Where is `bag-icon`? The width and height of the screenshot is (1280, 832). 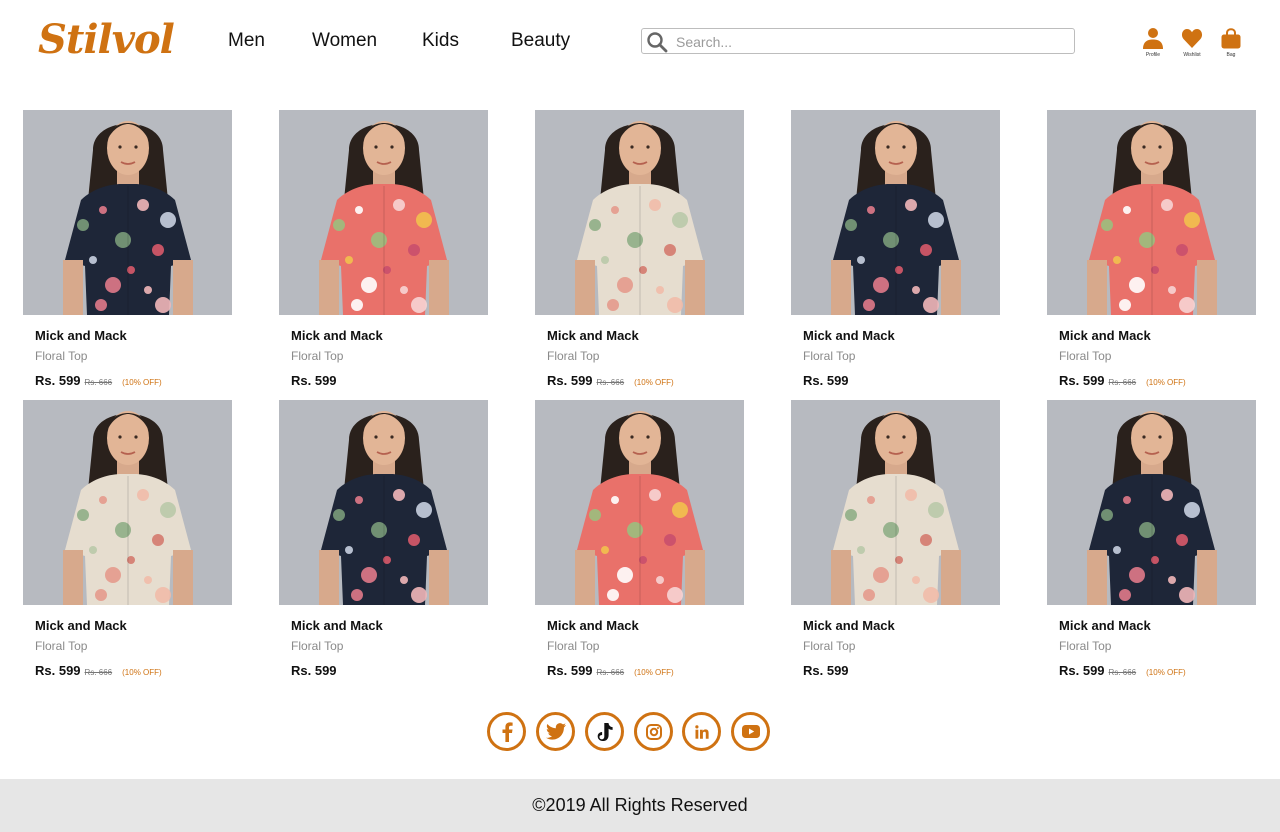
bag-icon is located at coordinates (1231, 38).